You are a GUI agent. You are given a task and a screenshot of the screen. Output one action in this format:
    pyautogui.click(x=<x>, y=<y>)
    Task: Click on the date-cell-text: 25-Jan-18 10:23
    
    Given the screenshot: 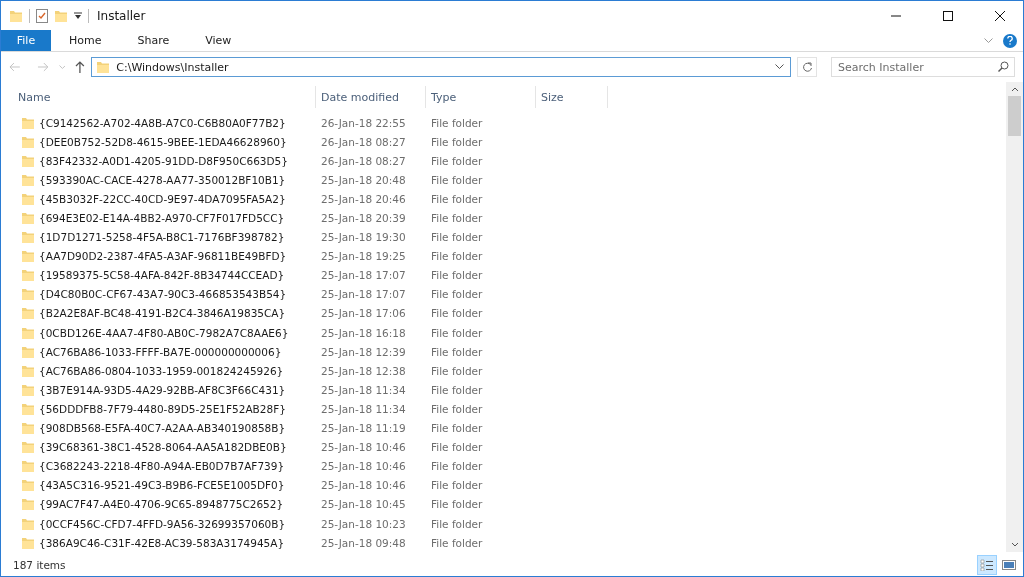 What is the action you would take?
    pyautogui.click(x=363, y=523)
    